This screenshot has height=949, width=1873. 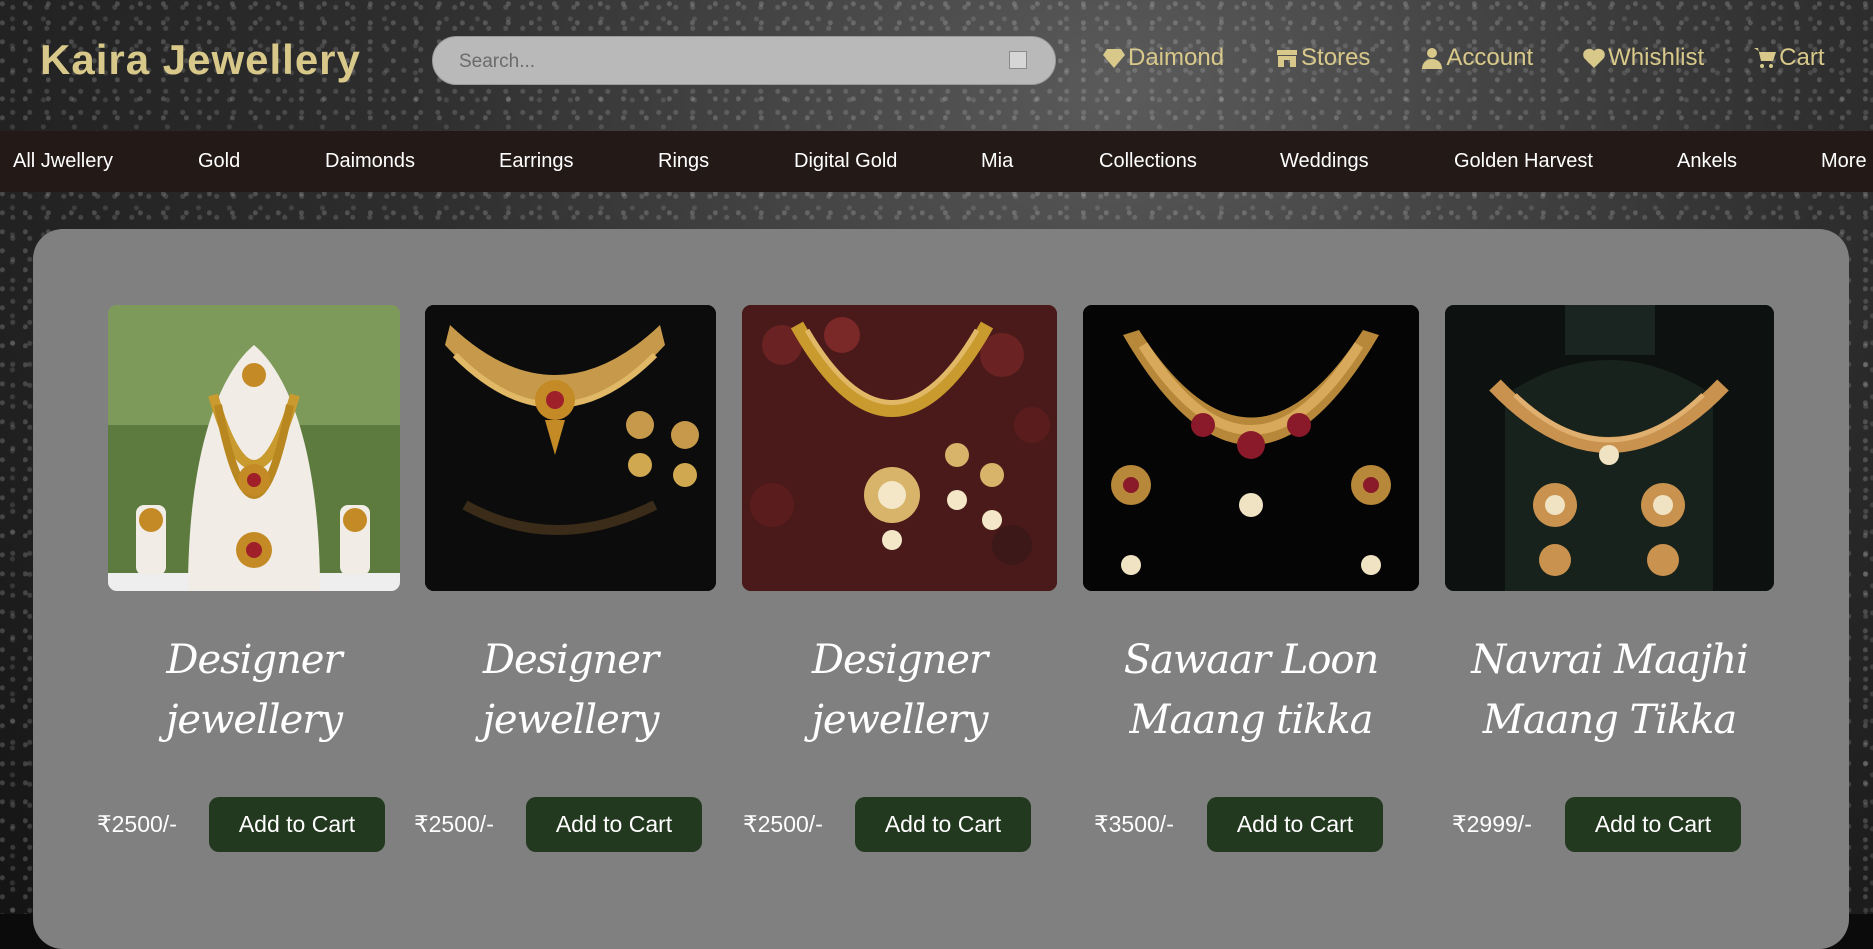 What do you see at coordinates (1523, 161) in the screenshot?
I see `nav-golden-harvest: Golden Harvest` at bounding box center [1523, 161].